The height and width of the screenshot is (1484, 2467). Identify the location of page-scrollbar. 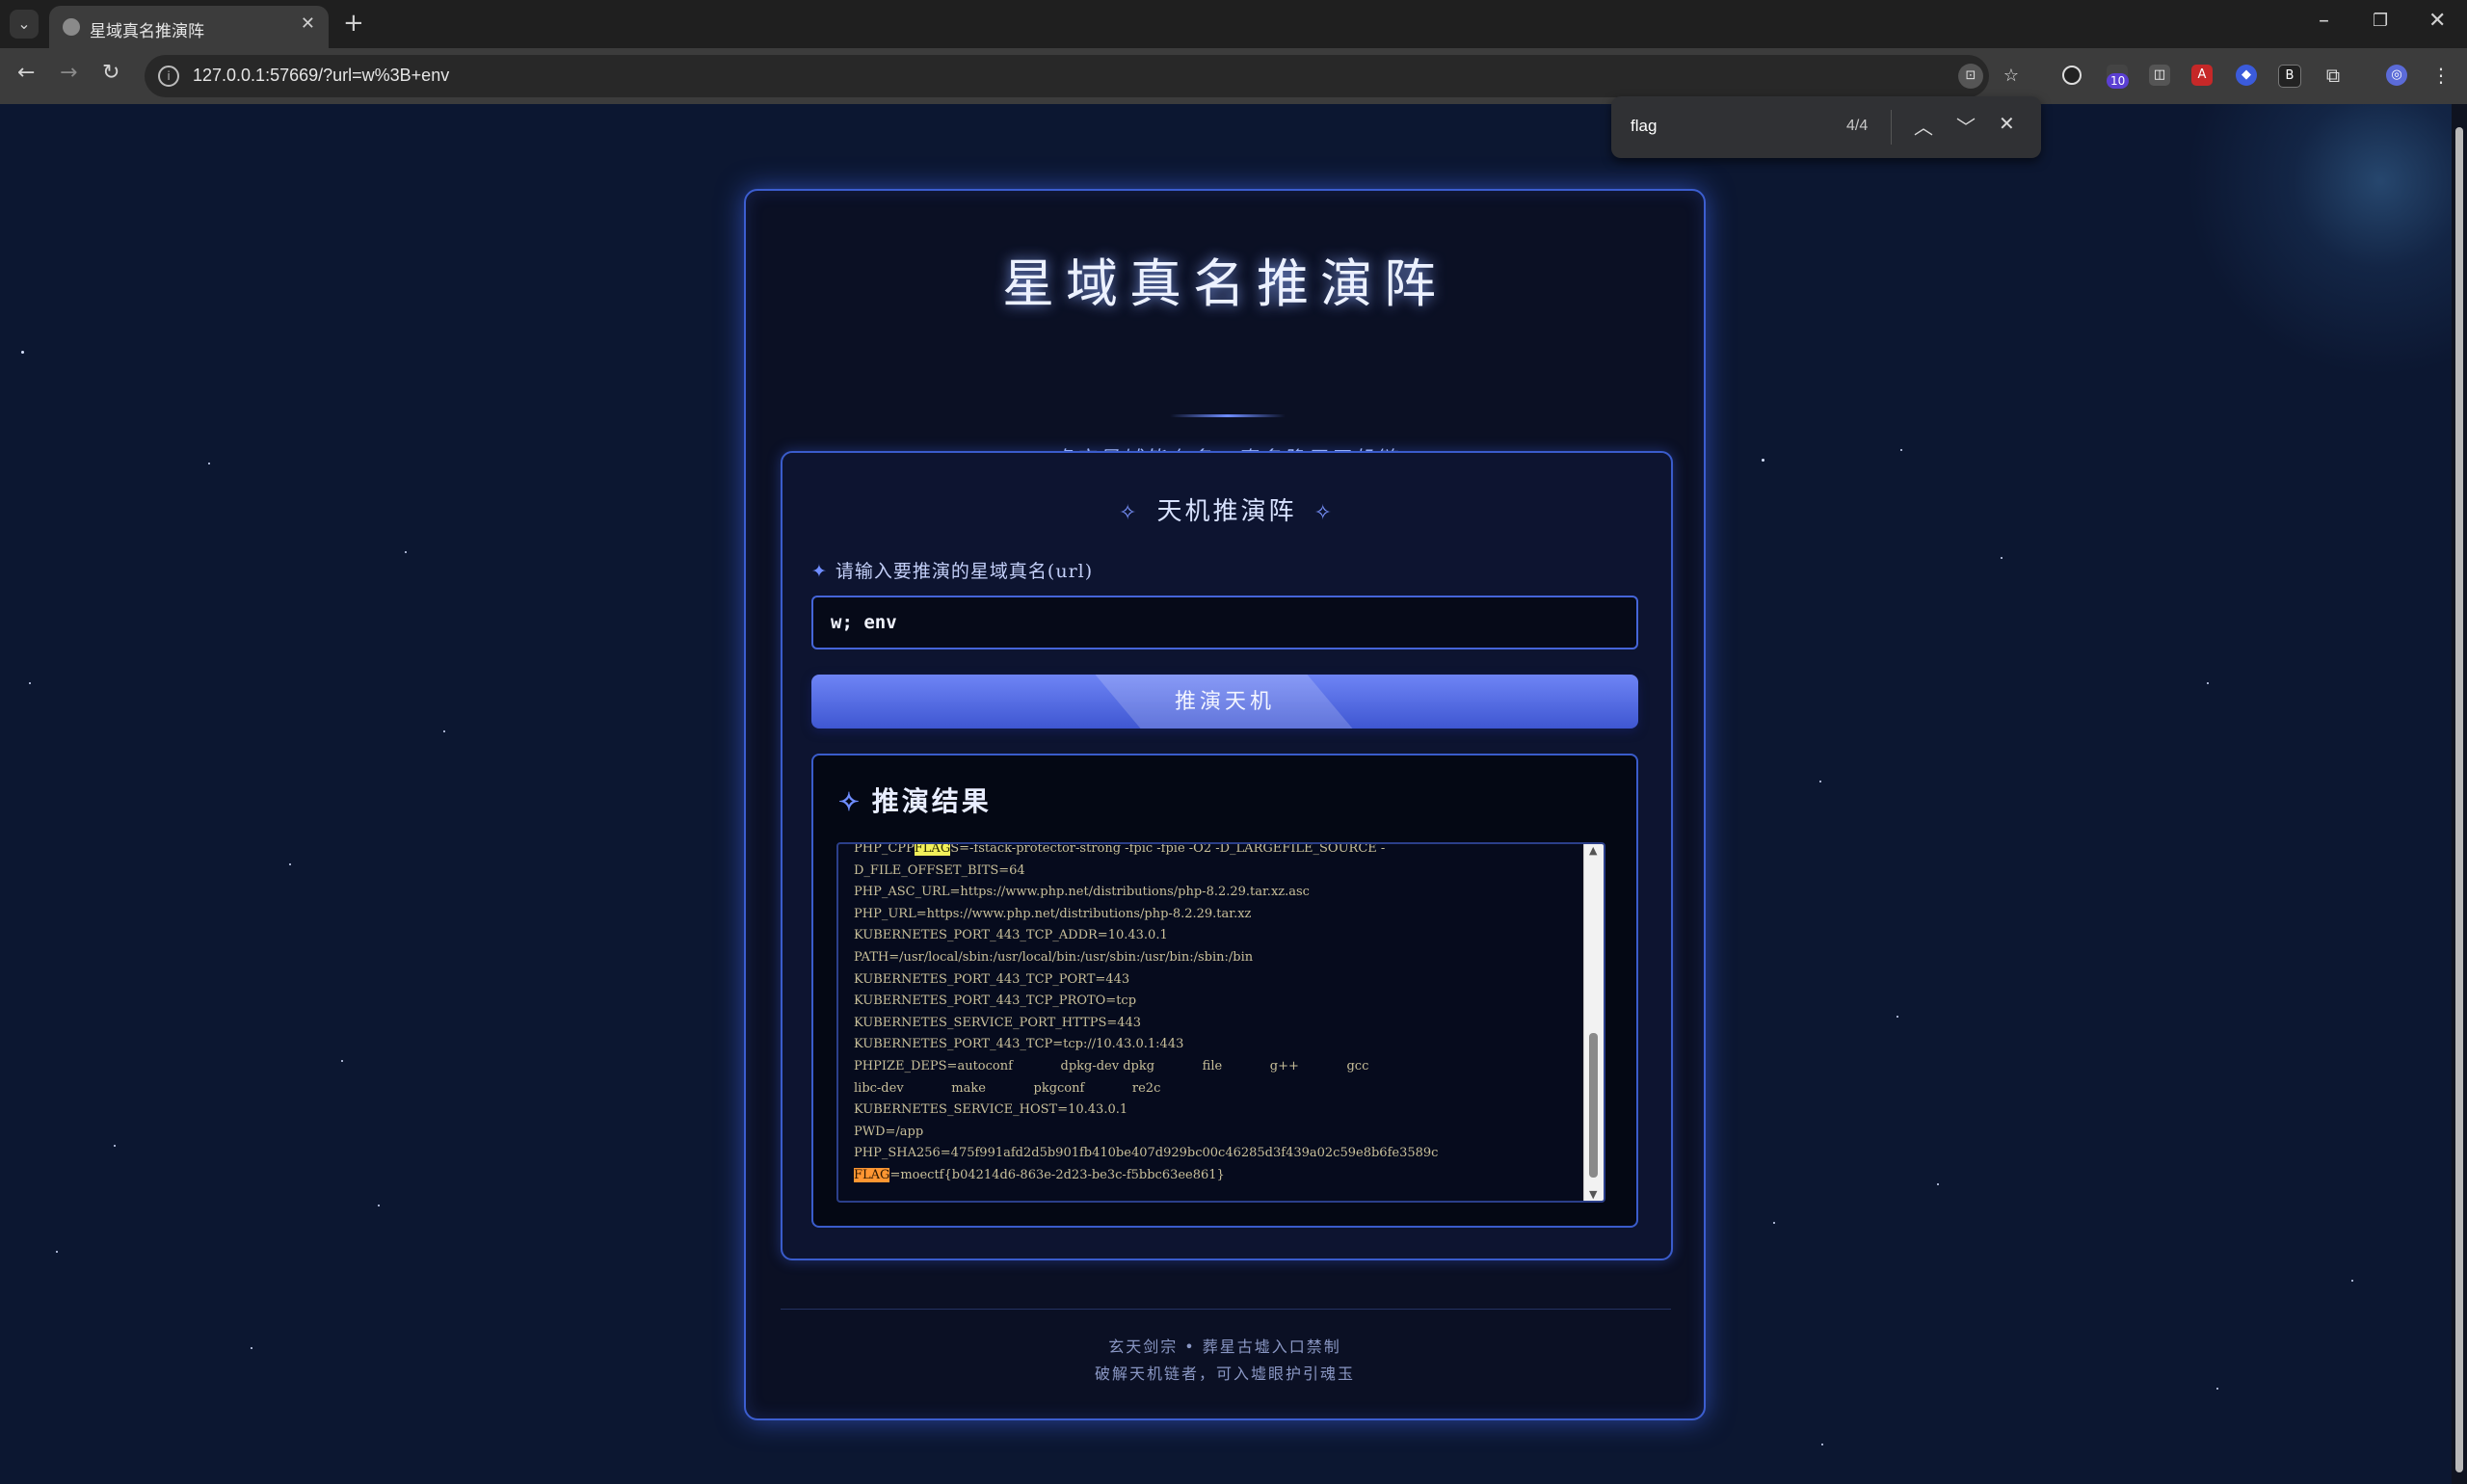
(2459, 794).